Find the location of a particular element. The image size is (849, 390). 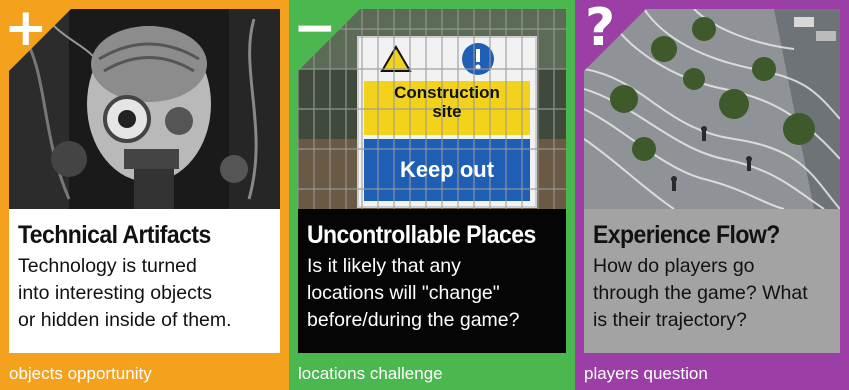

minus-icon: − is located at coordinates (315, 29).